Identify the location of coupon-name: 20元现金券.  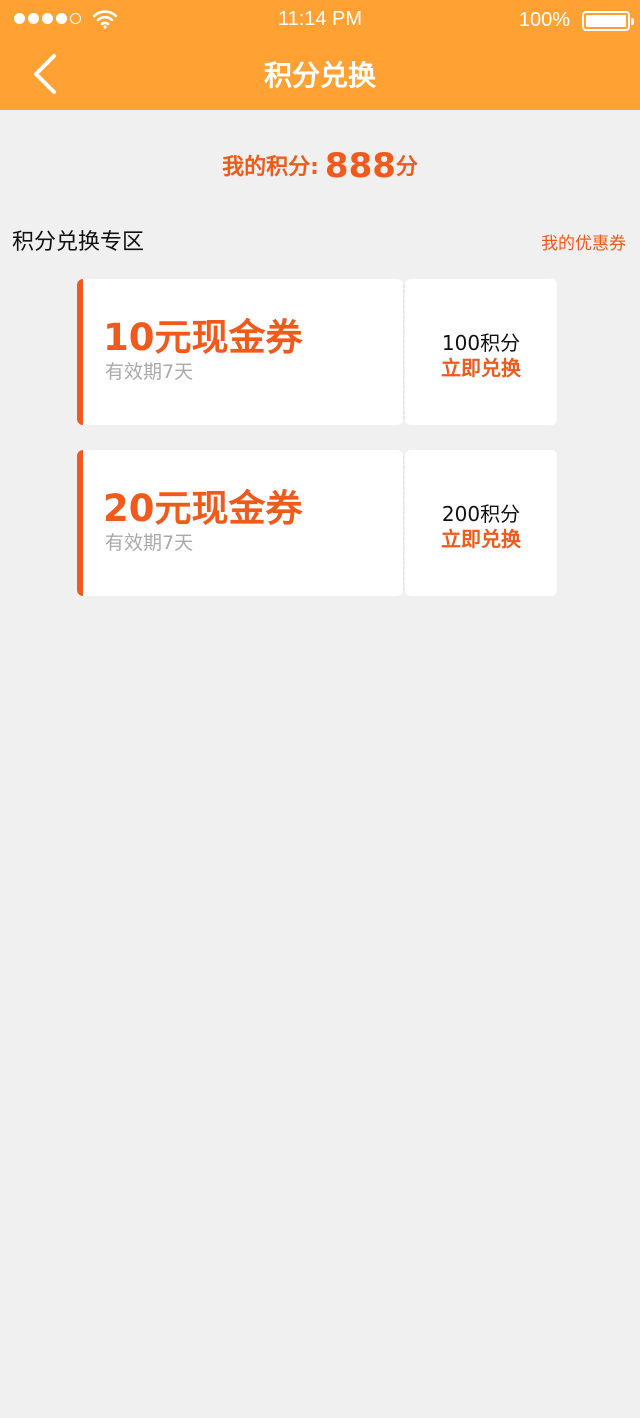
(203, 508).